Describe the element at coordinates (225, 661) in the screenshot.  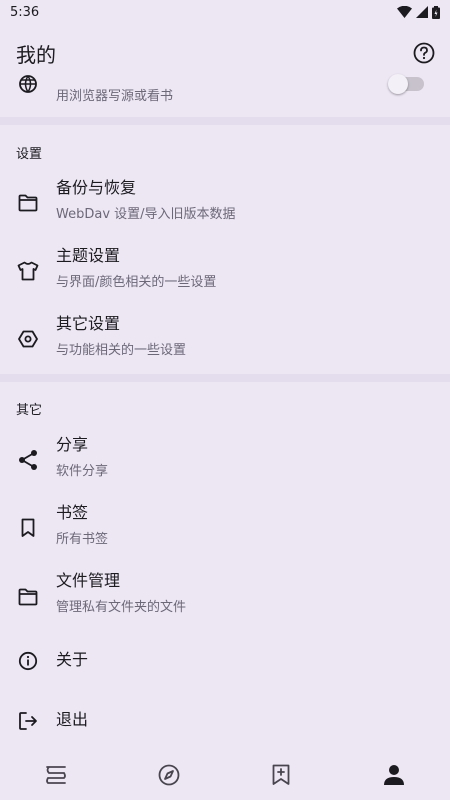
I see `about-row: 关于` at that location.